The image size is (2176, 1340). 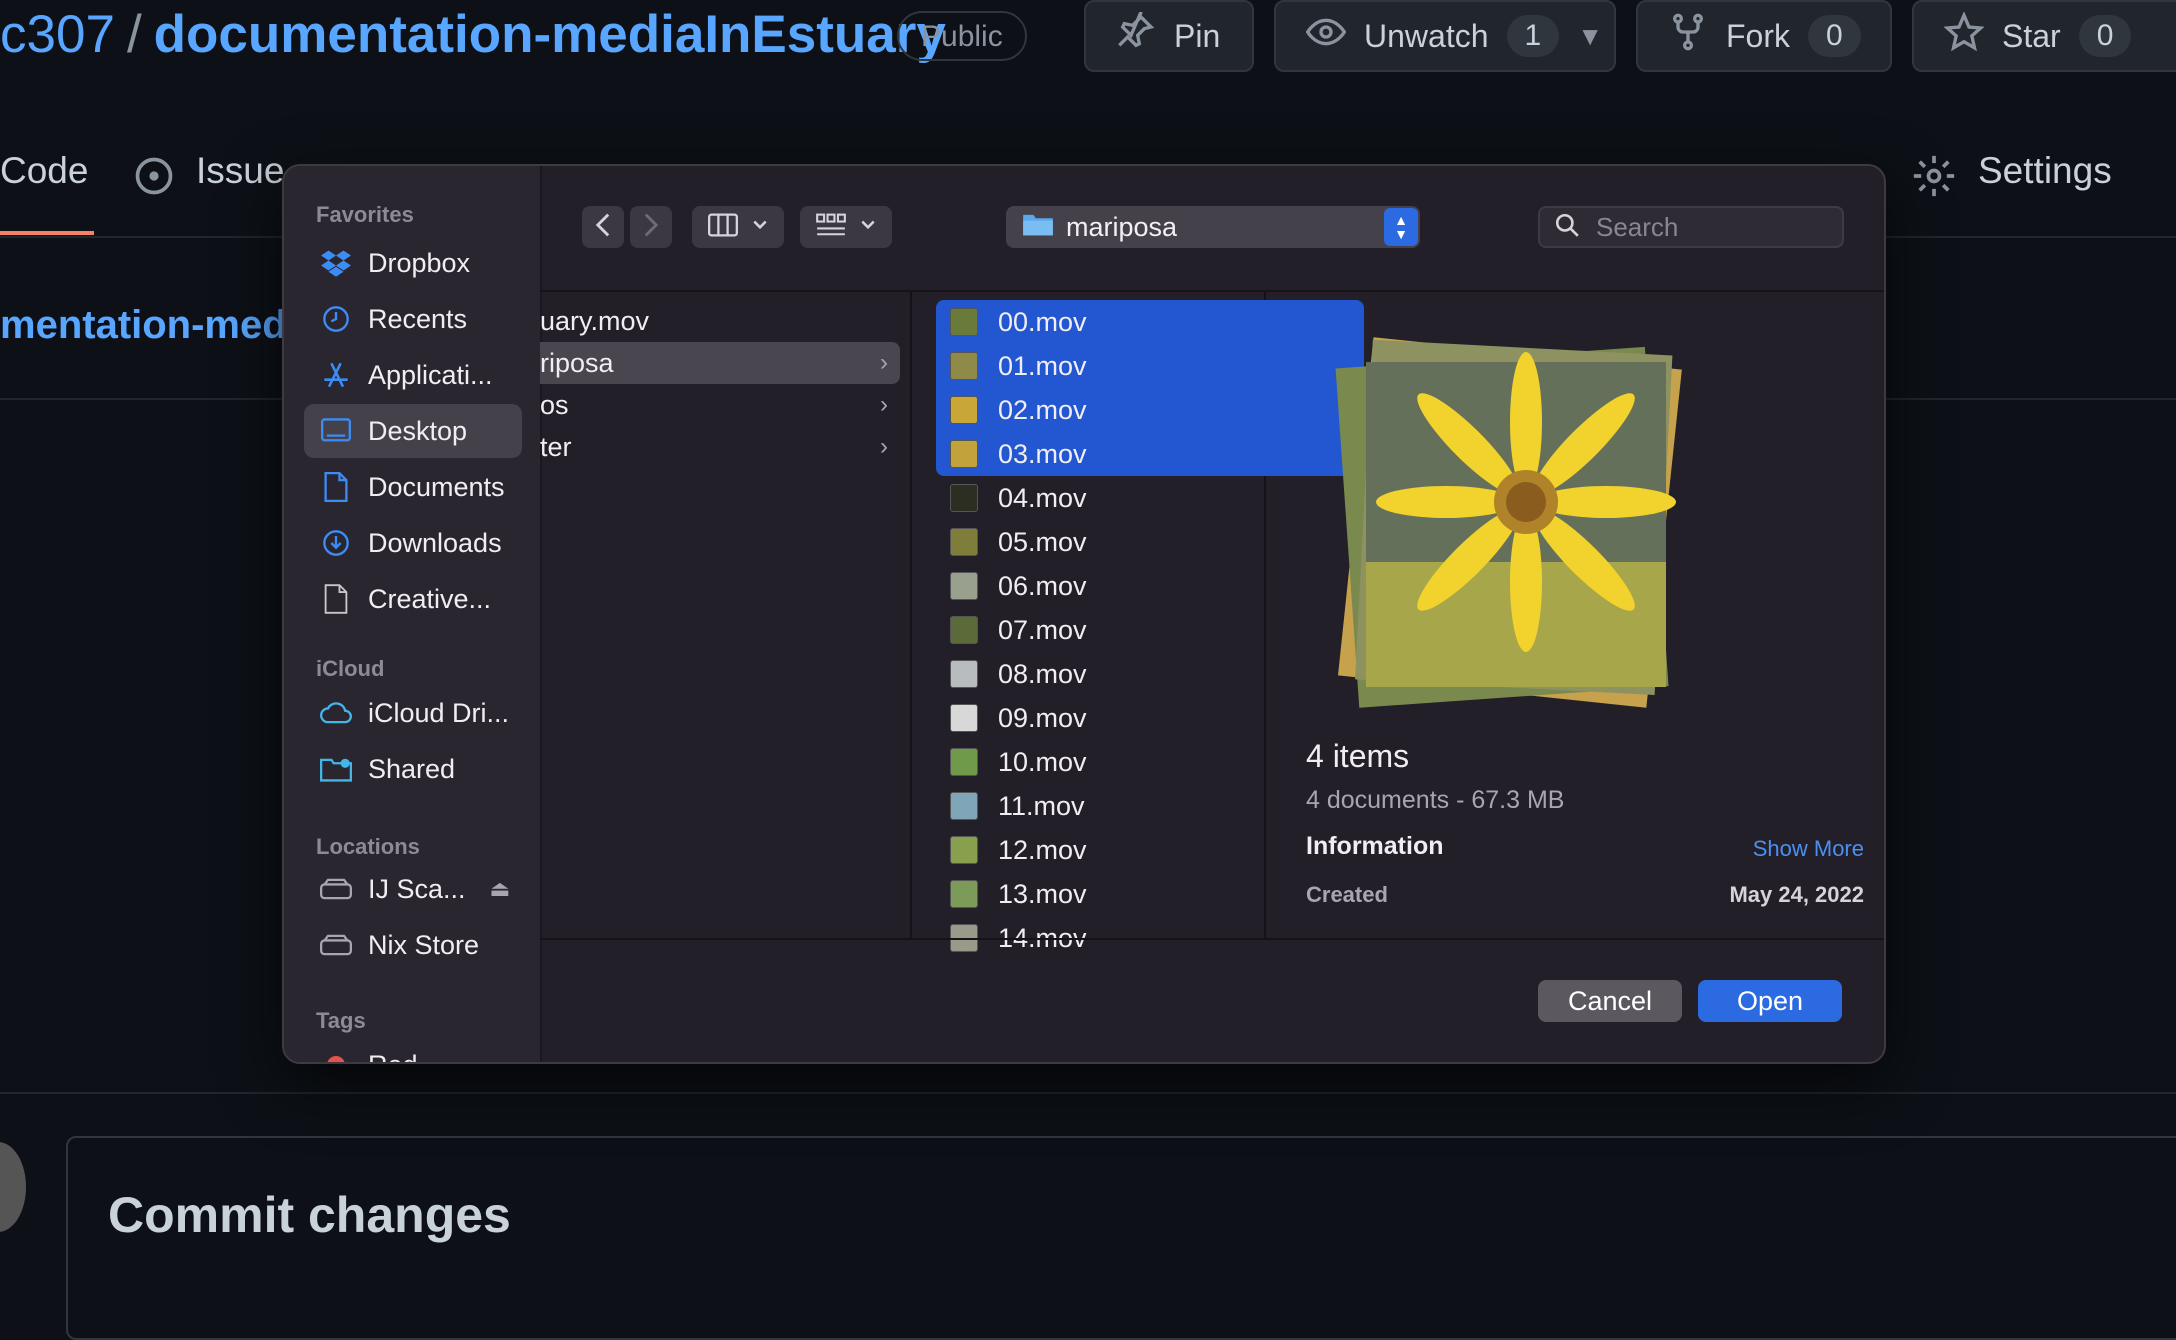 What do you see at coordinates (1042, 893) in the screenshot?
I see `file-name: 13.mov` at bounding box center [1042, 893].